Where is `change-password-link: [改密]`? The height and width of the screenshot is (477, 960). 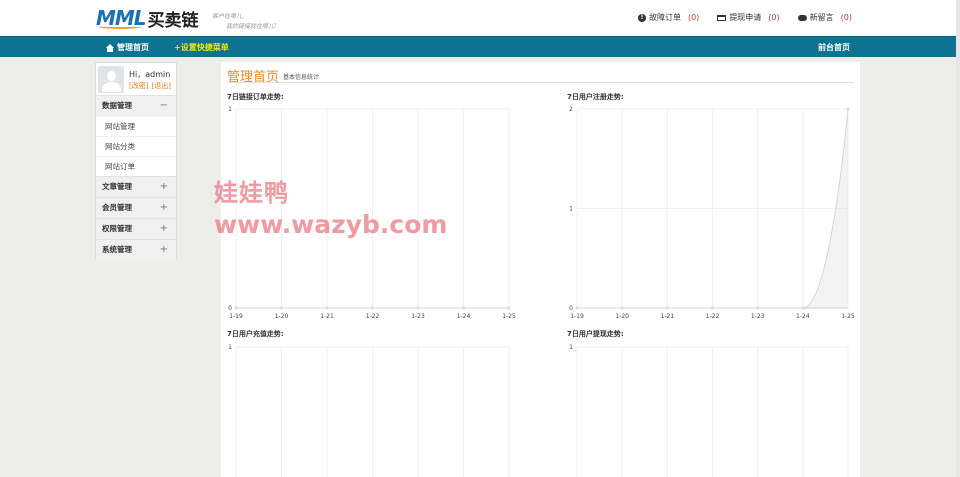 change-password-link: [改密] is located at coordinates (138, 86).